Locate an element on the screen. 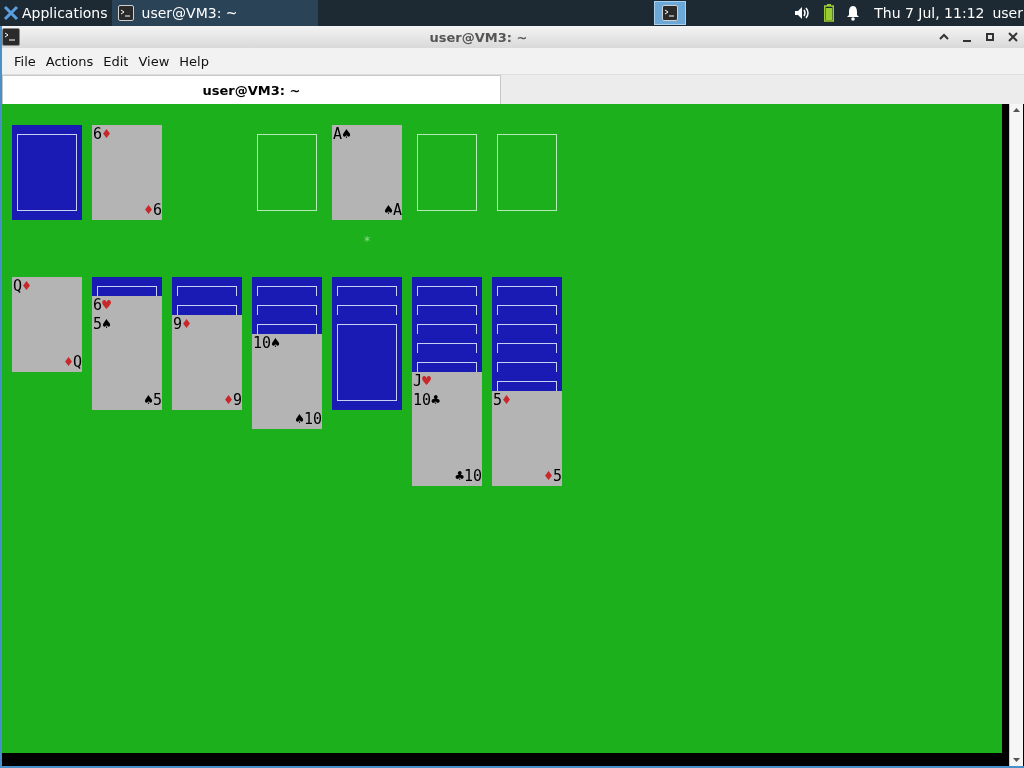 The width and height of the screenshot is (1024, 768). user-menu: user is located at coordinates (1007, 13).